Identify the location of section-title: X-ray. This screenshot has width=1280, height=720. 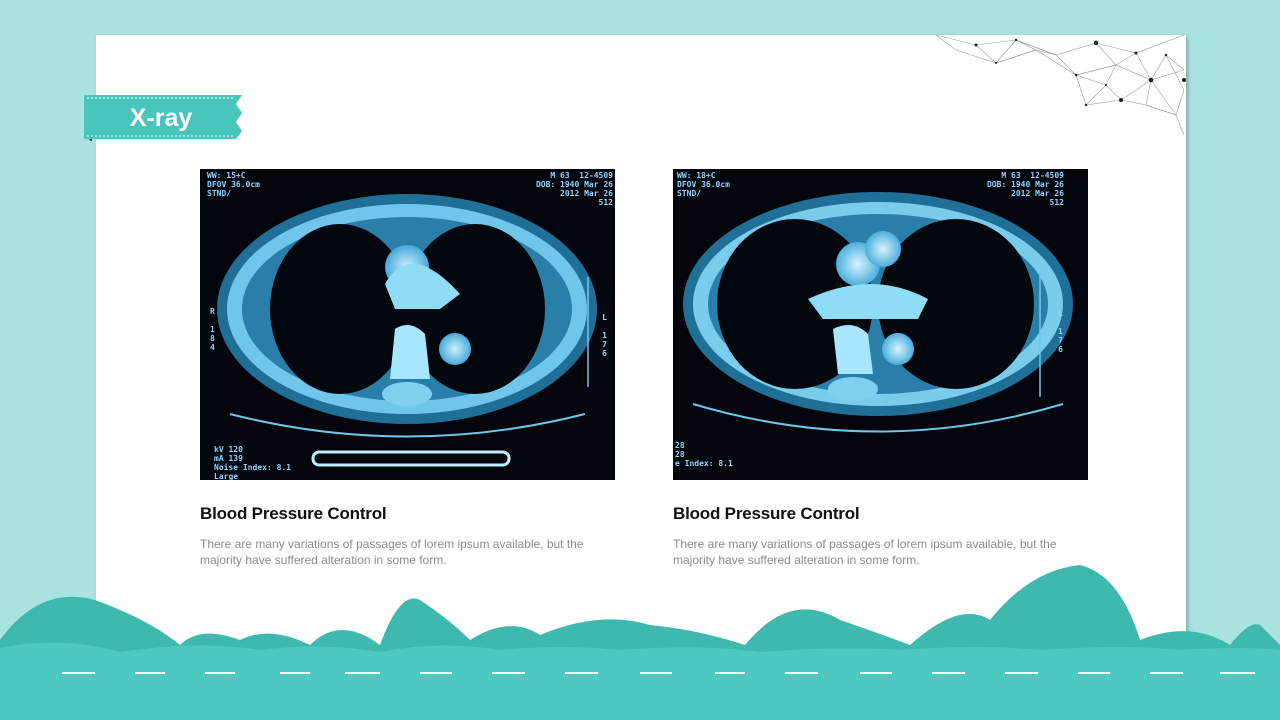
(161, 117).